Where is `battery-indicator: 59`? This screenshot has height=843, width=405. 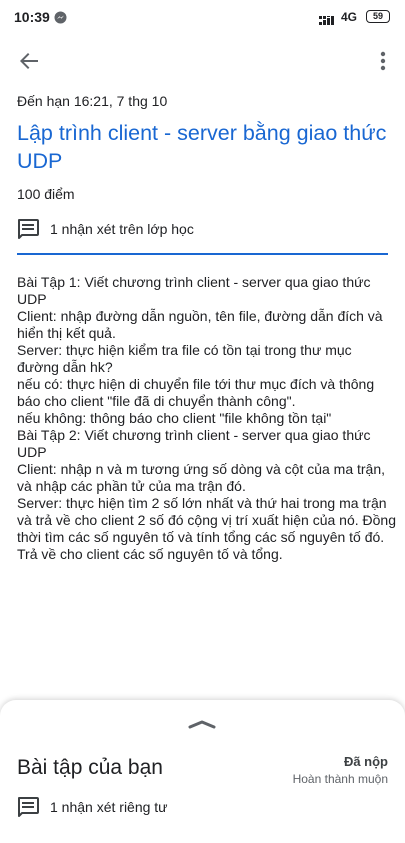
battery-indicator: 59 is located at coordinates (378, 16).